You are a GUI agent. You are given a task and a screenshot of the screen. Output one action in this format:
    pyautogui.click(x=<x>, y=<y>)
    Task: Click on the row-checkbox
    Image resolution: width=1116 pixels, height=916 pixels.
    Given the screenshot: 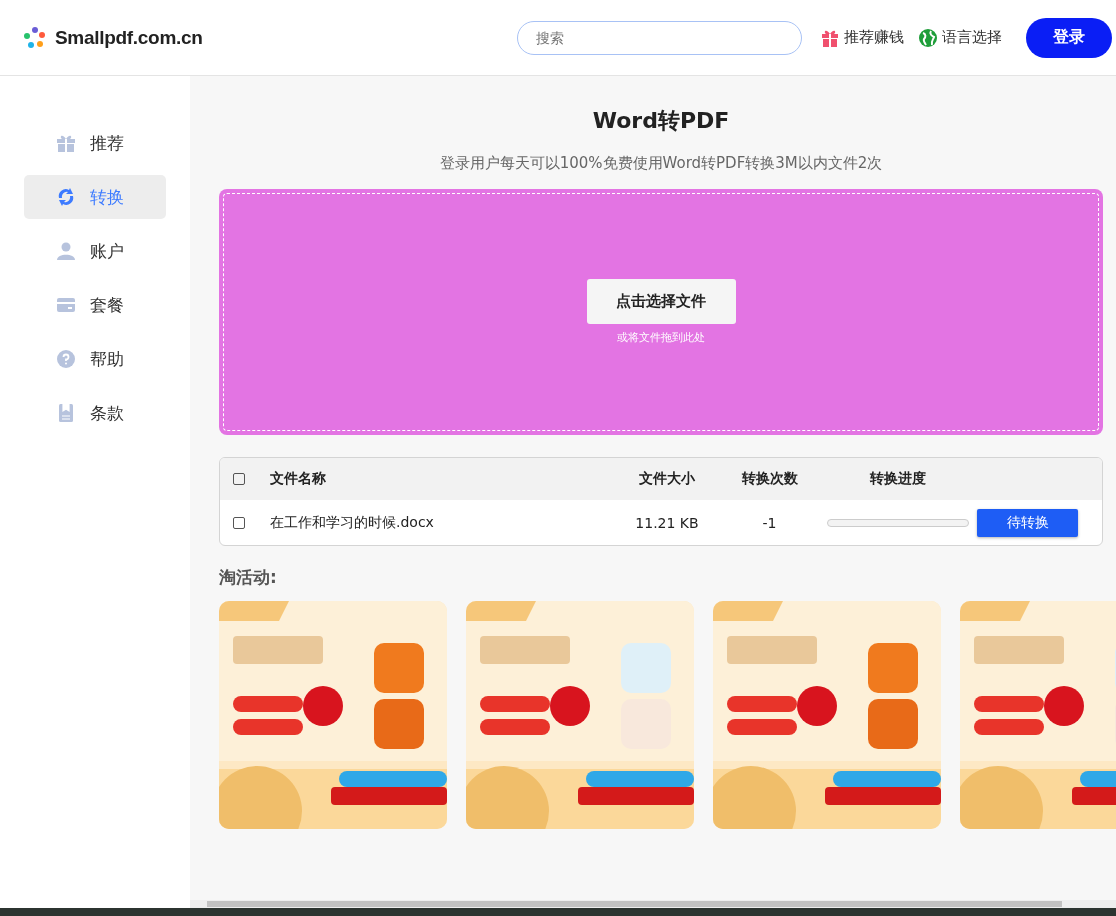 What is the action you would take?
    pyautogui.click(x=239, y=522)
    